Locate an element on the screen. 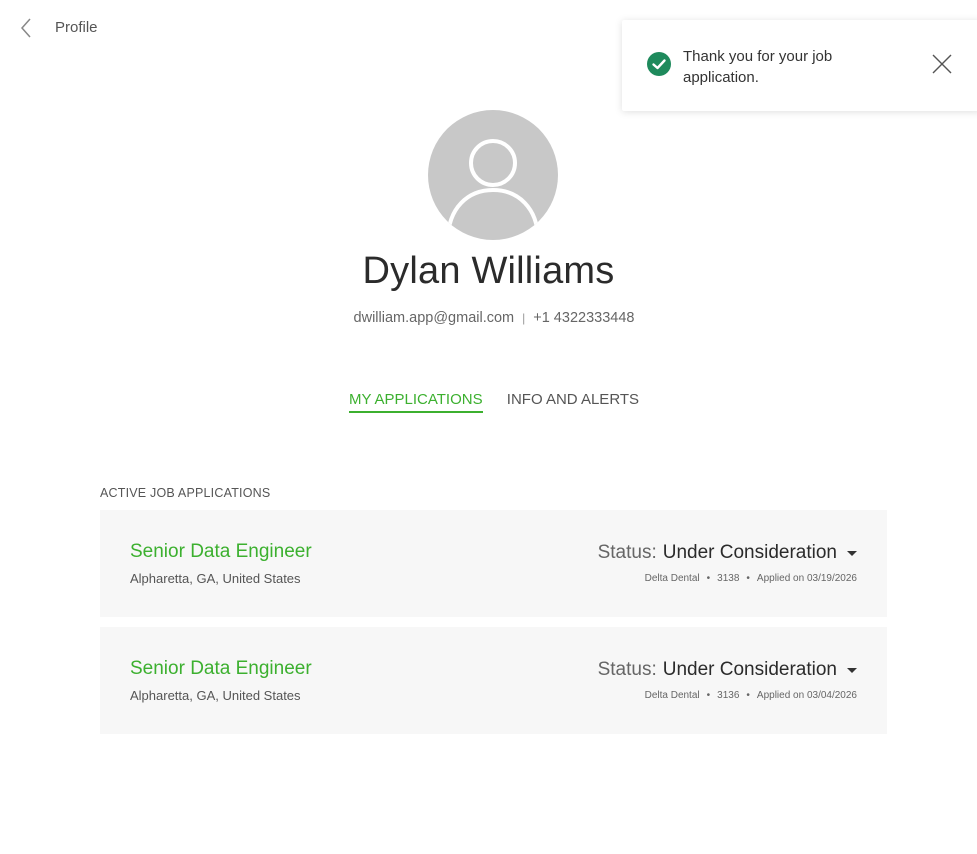 The width and height of the screenshot is (977, 854). toast-message: Thank you for your job application. is located at coordinates (758, 67).